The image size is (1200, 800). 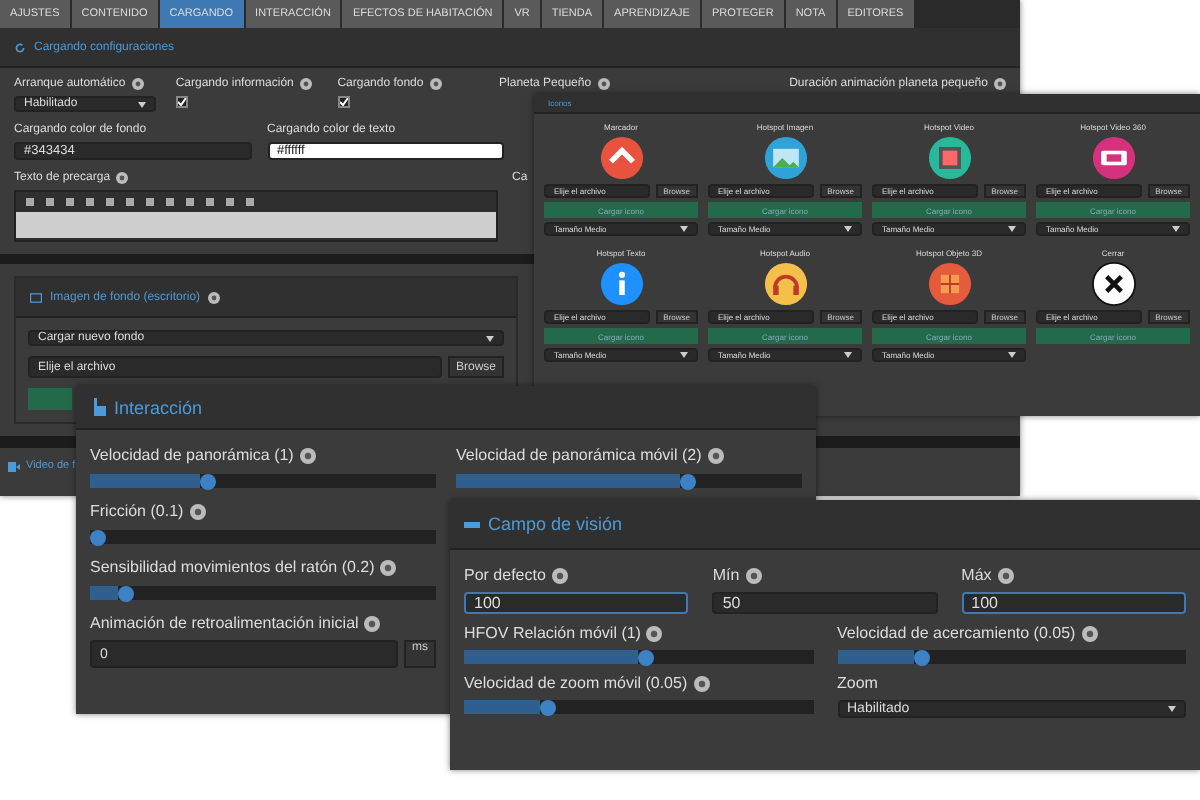 What do you see at coordinates (976, 575) in the screenshot?
I see `field-label: Máx` at bounding box center [976, 575].